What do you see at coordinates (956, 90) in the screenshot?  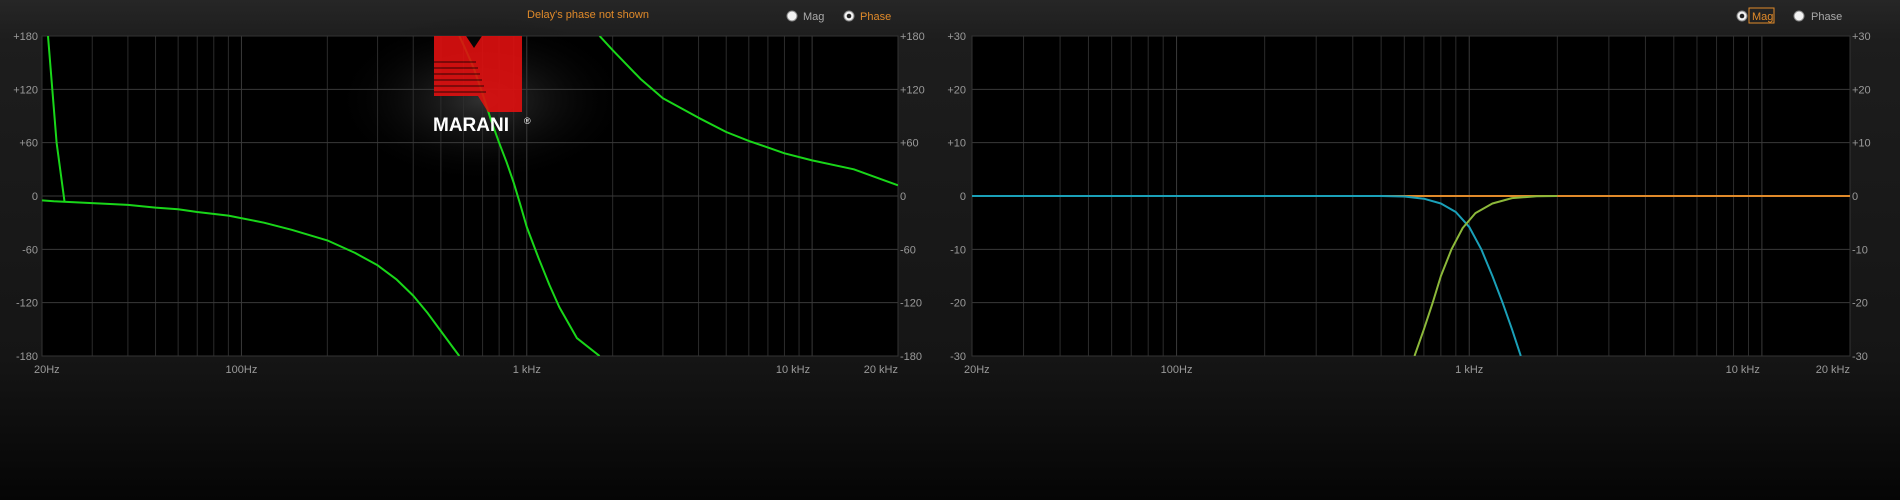 I see `y-tick-label-left: +20` at bounding box center [956, 90].